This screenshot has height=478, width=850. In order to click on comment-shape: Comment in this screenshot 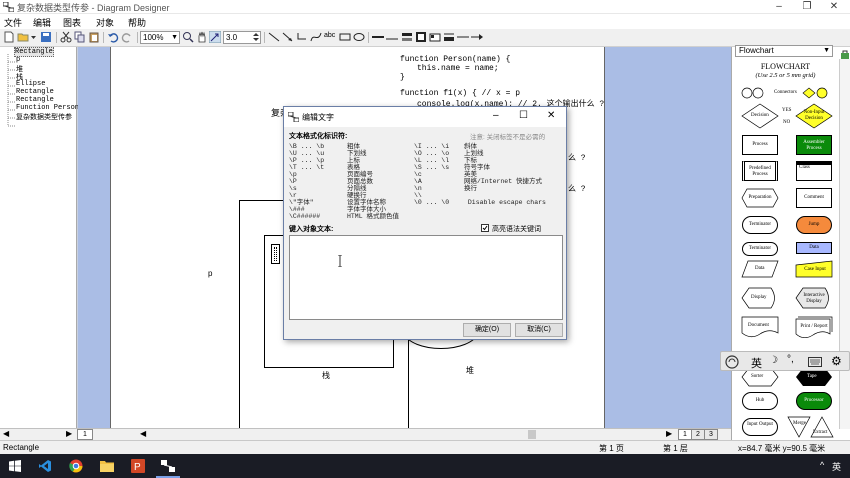, I will do `click(814, 198)`.